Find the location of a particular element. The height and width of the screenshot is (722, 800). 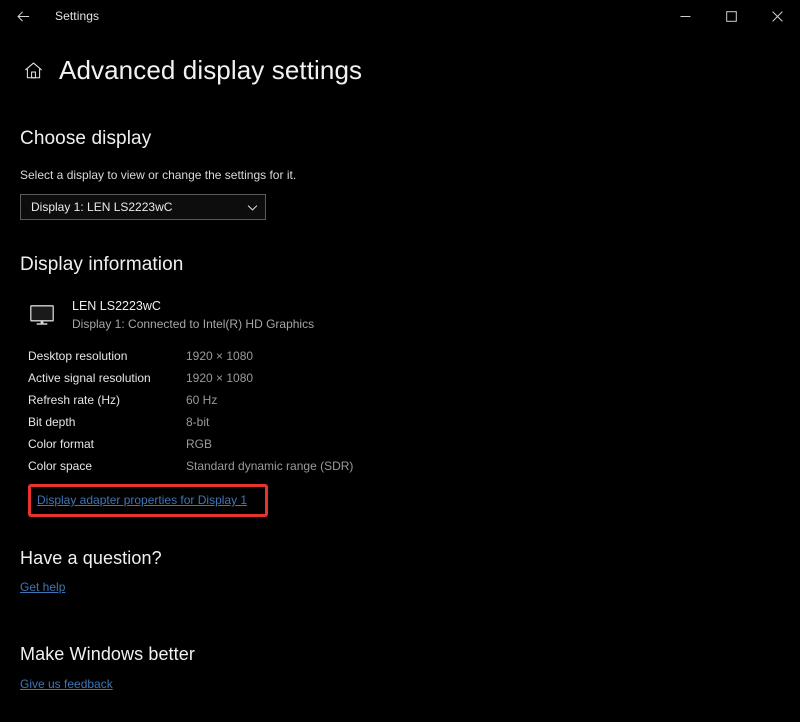

choose-display-heading: Choose display is located at coordinates (86, 138).